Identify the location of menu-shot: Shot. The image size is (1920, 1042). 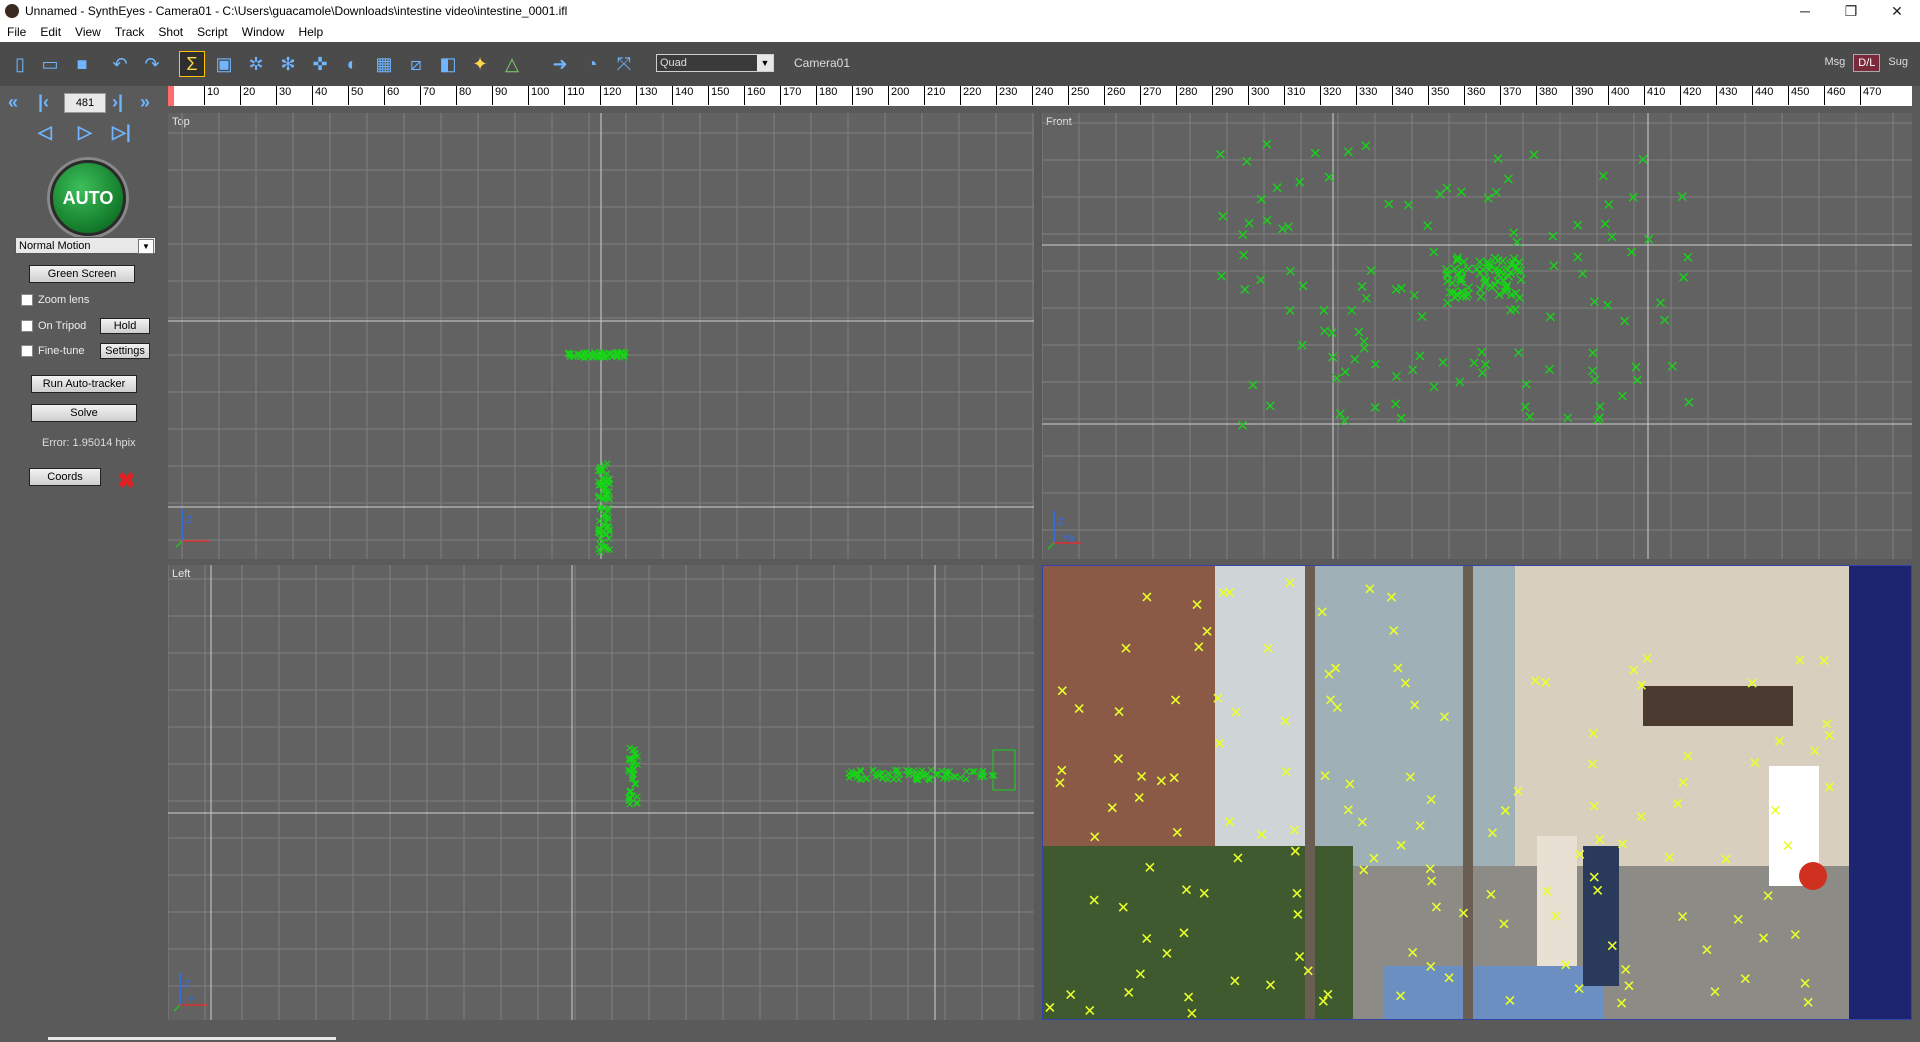
(170, 32).